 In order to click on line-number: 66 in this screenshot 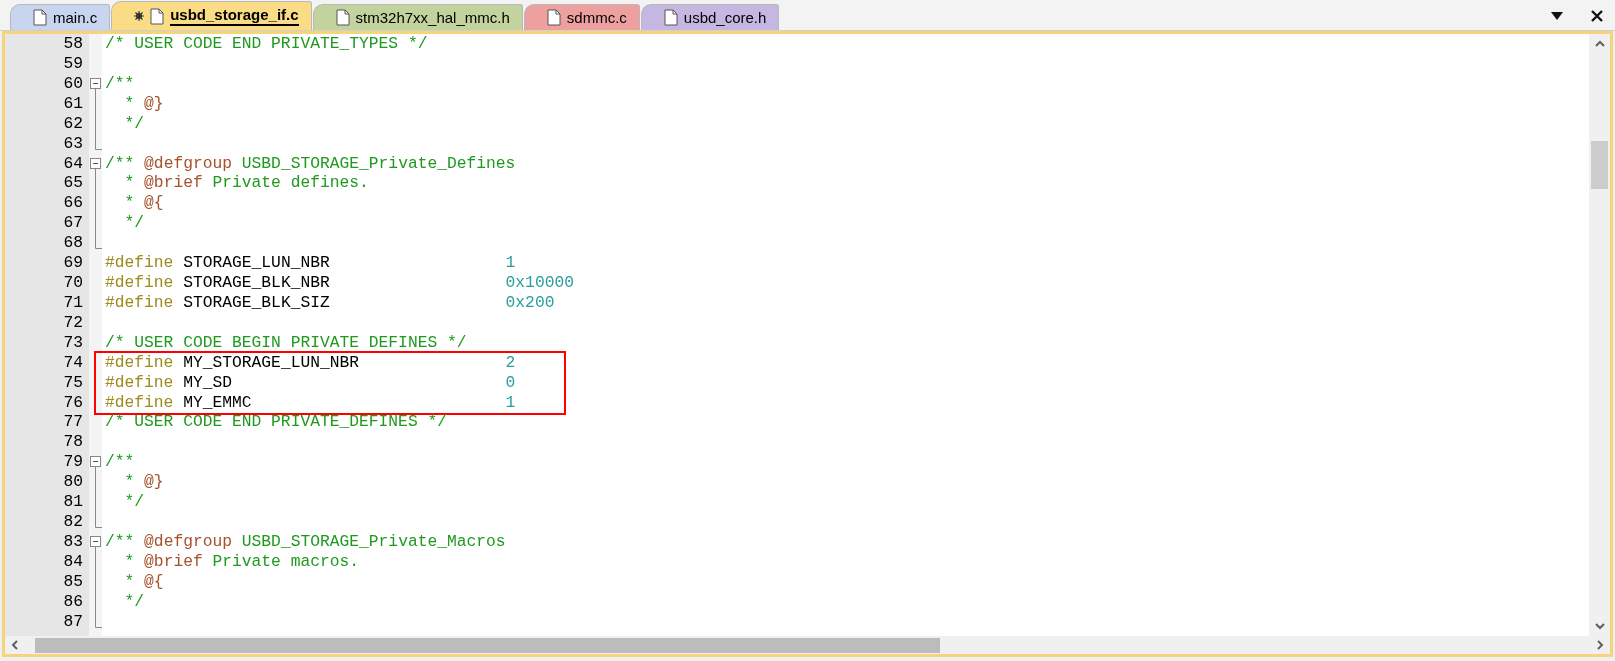, I will do `click(73, 203)`.